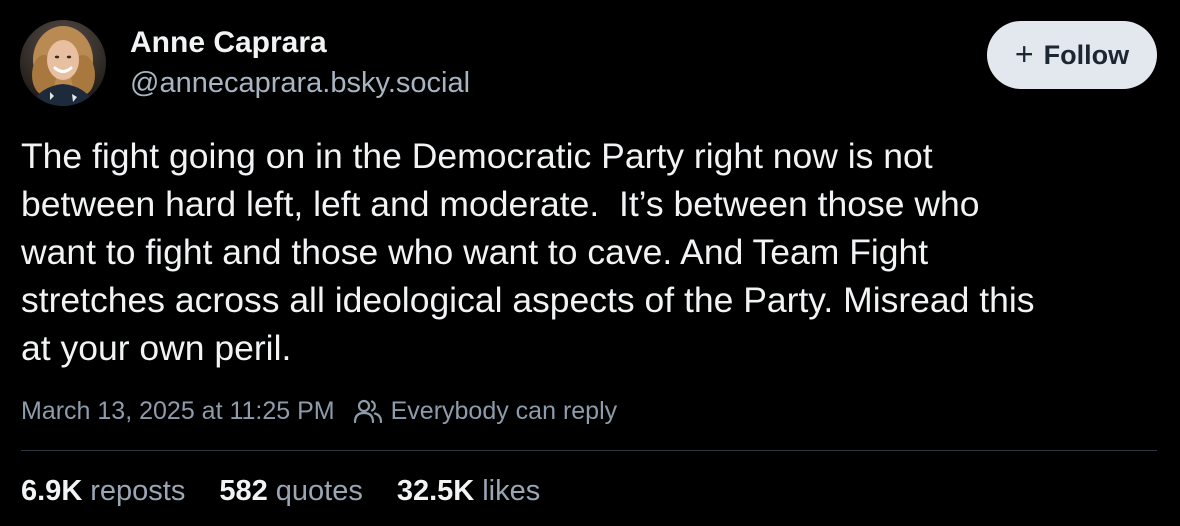 Image resolution: width=1180 pixels, height=526 pixels. I want to click on stat-label: quotes, so click(319, 490).